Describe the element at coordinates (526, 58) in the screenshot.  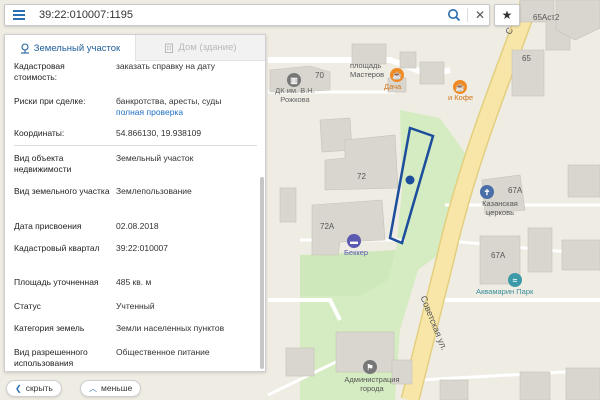
I see `label-building-65: 65` at that location.